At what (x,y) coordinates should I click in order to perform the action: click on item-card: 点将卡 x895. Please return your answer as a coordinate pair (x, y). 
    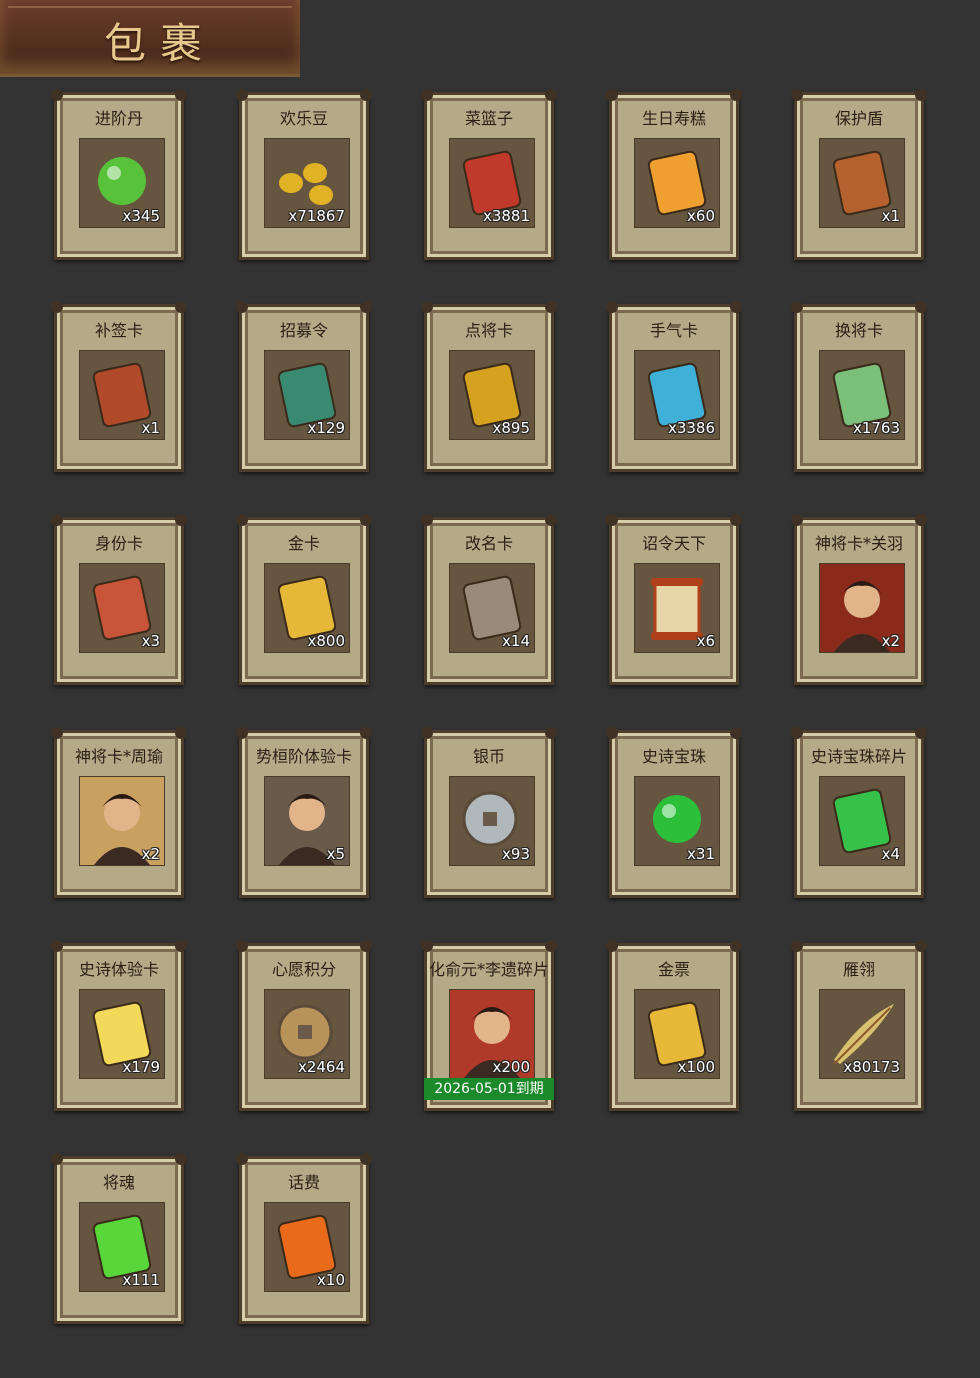
    Looking at the image, I should click on (489, 386).